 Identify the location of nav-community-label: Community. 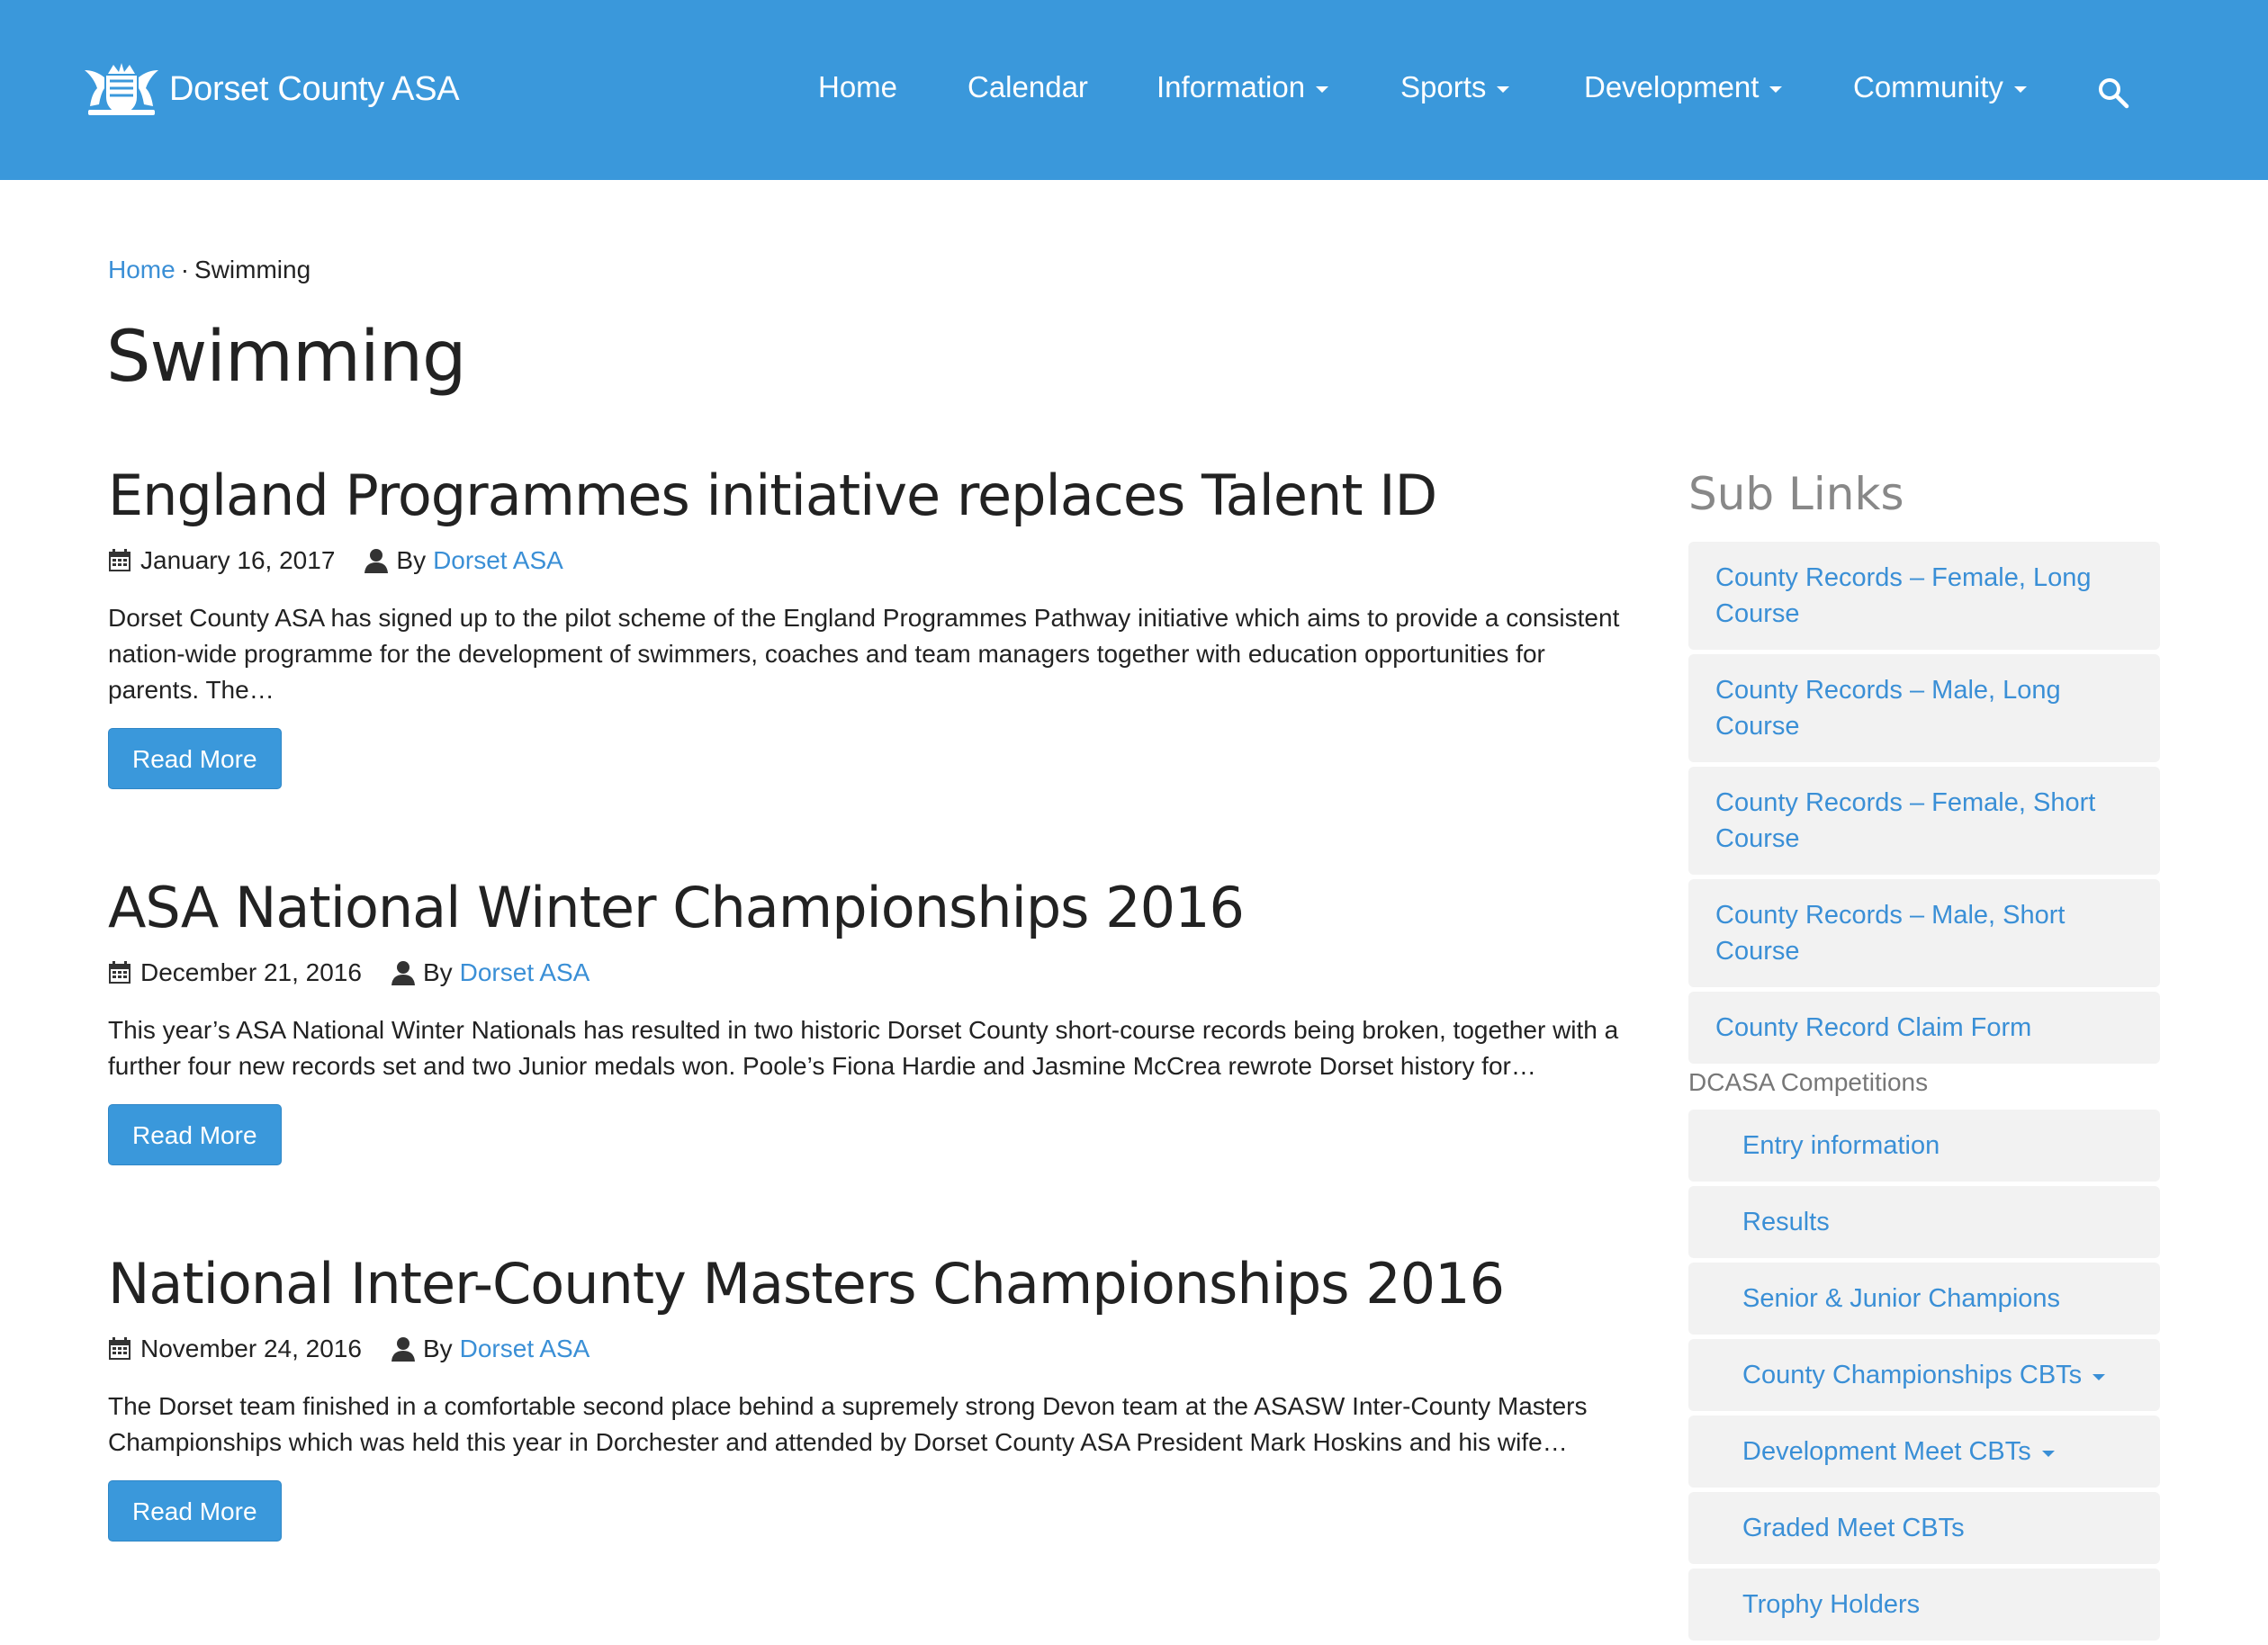
(1928, 86).